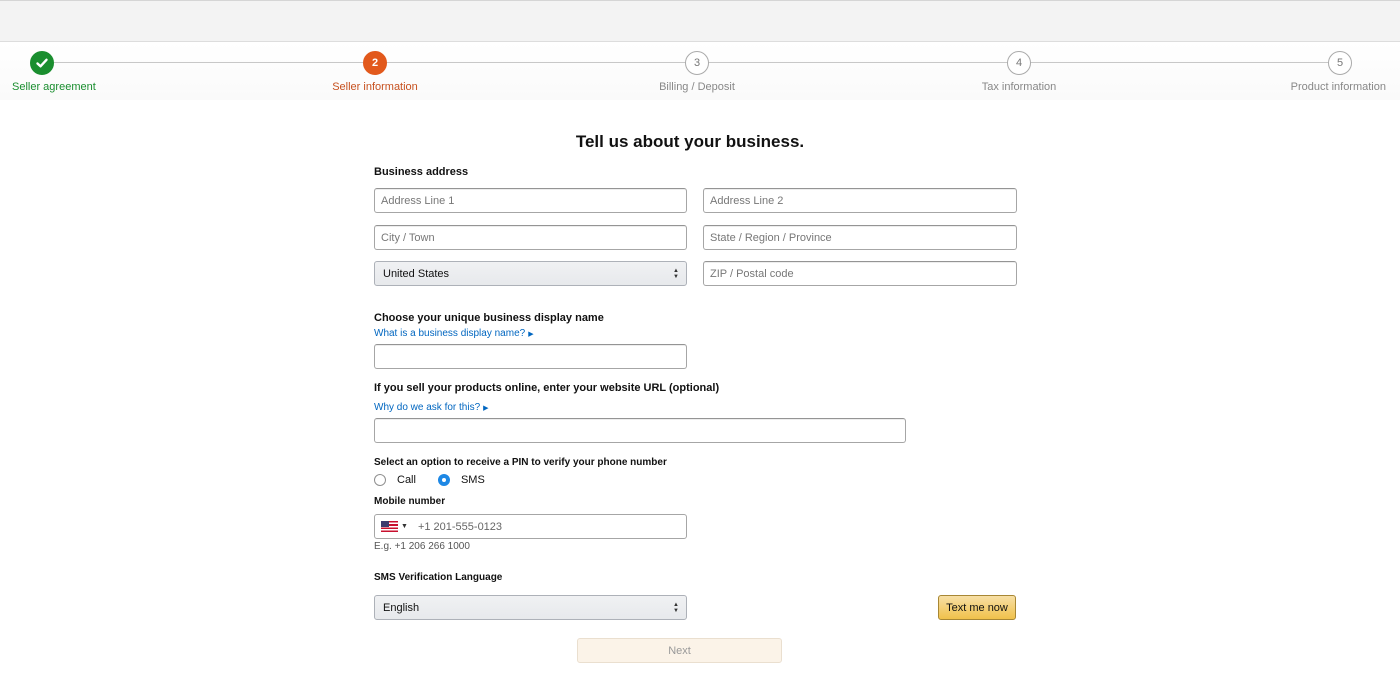  I want to click on step-number: 2, so click(375, 63).